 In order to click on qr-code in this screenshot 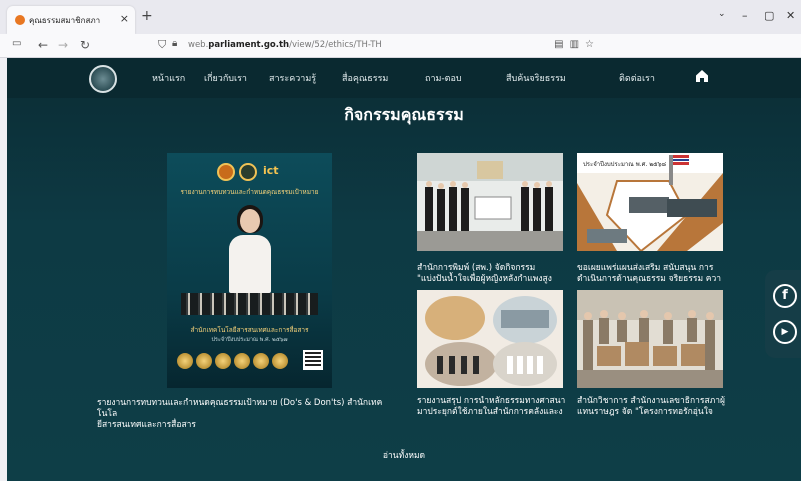, I will do `click(313, 360)`.